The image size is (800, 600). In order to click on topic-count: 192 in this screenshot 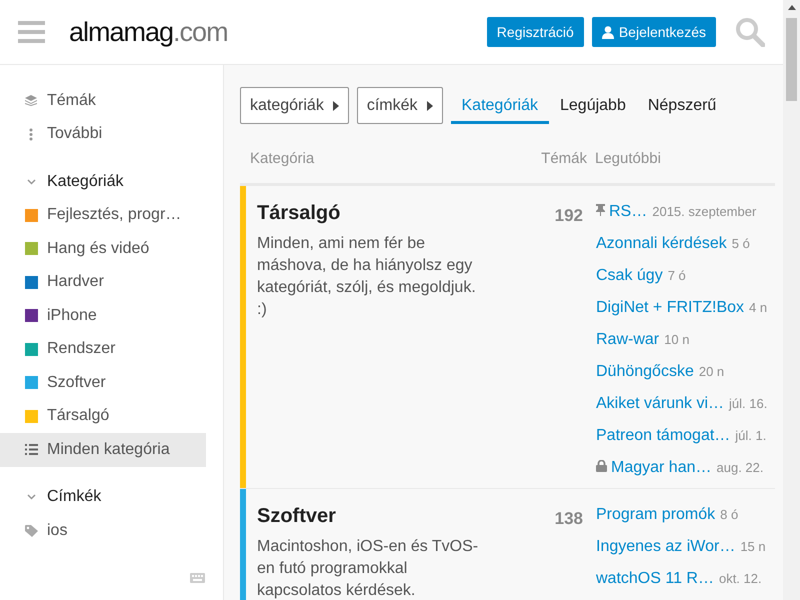, I will do `click(568, 215)`.